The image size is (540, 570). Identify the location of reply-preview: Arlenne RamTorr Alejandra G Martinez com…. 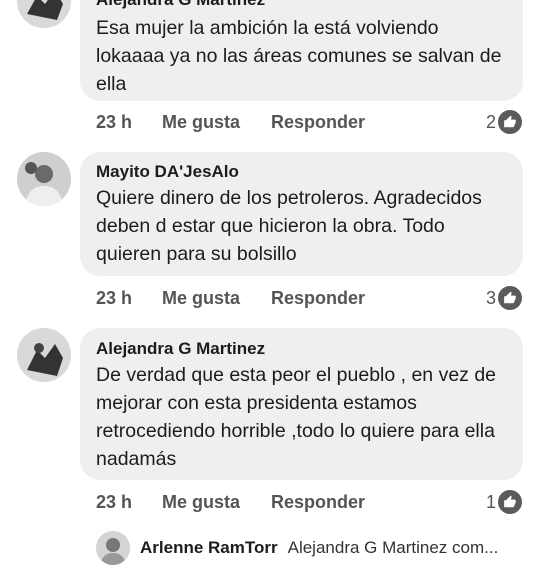
(316, 548).